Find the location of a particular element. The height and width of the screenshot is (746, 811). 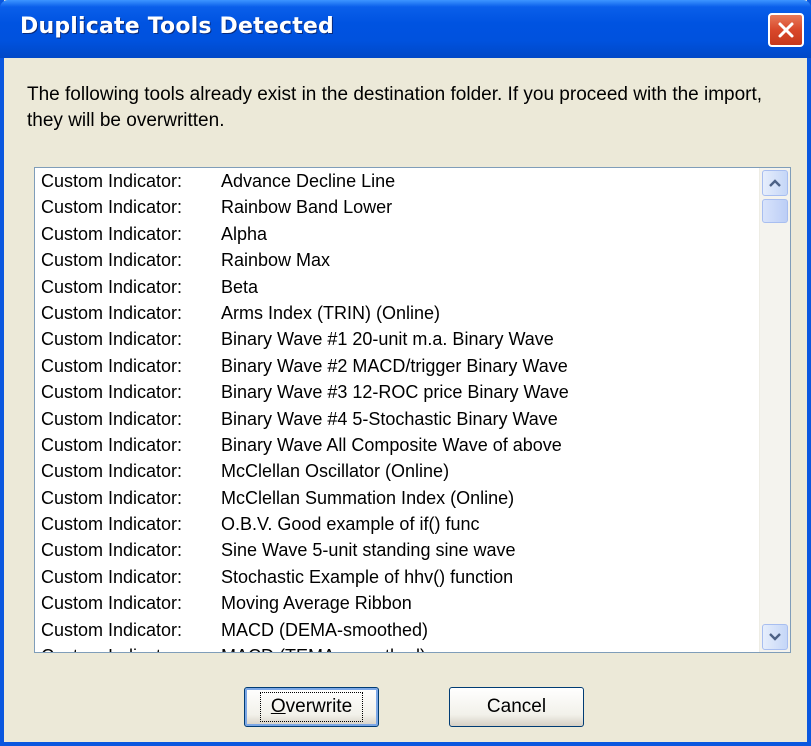

list-item-name: Arms Index (TRIN) (Online) is located at coordinates (331, 312).